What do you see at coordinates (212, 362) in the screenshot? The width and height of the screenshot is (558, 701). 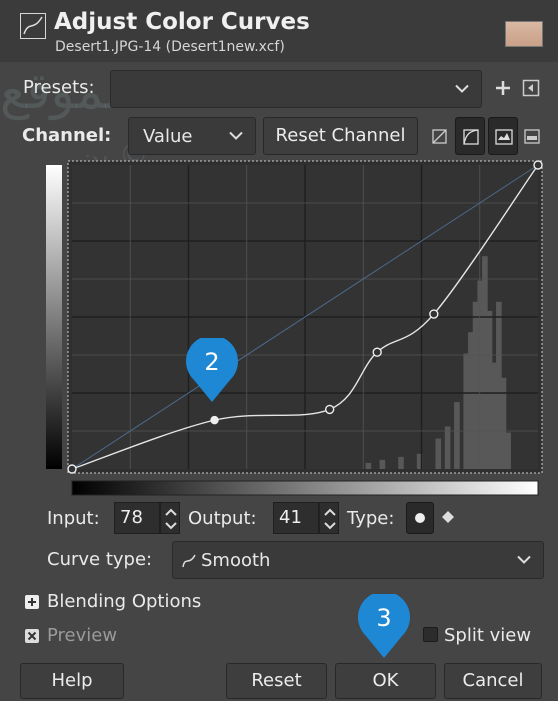 I see `step-badge-2-number: 2` at bounding box center [212, 362].